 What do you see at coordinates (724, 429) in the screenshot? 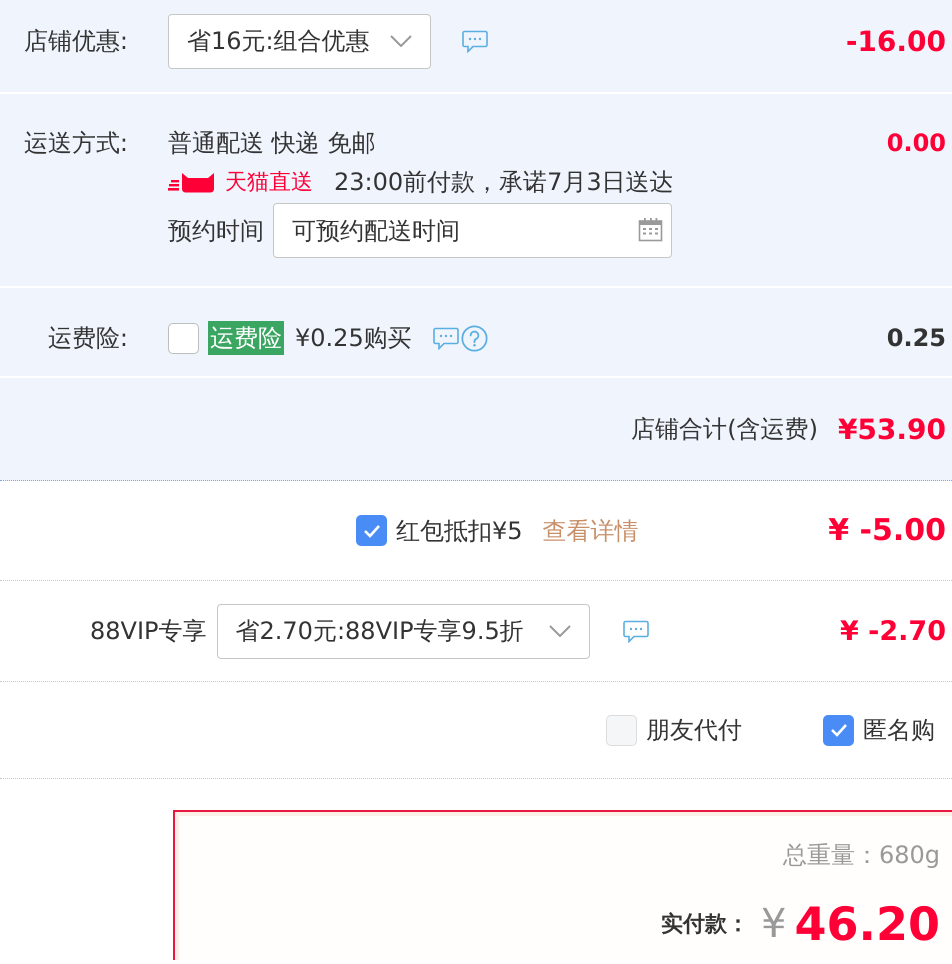
I see `shop-total-label: 店铺合计(含运费)` at bounding box center [724, 429].